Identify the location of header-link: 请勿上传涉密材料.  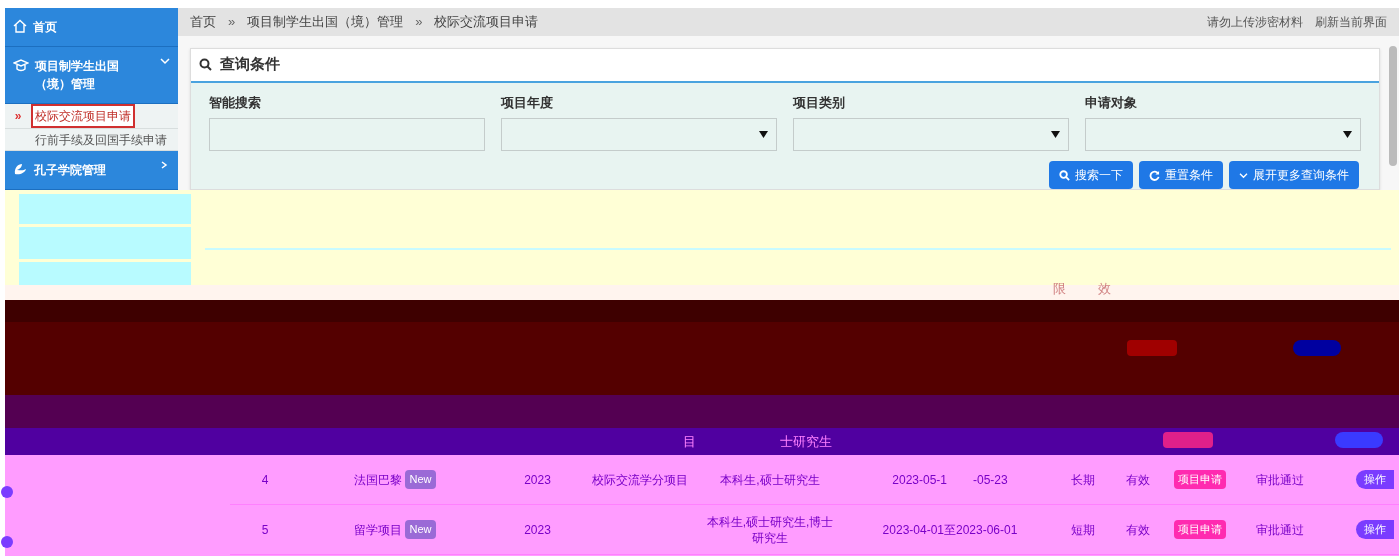
(1255, 21).